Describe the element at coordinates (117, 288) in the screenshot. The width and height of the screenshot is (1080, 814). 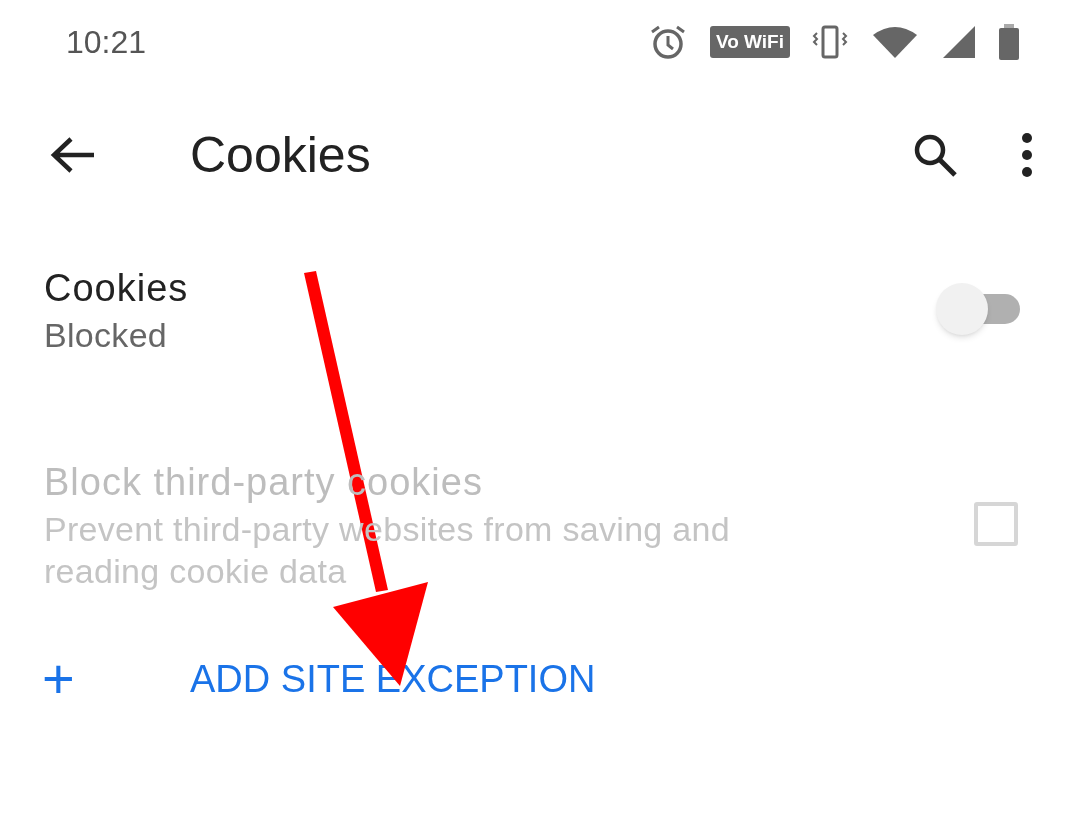
I see `setting-title: Cookies` at that location.